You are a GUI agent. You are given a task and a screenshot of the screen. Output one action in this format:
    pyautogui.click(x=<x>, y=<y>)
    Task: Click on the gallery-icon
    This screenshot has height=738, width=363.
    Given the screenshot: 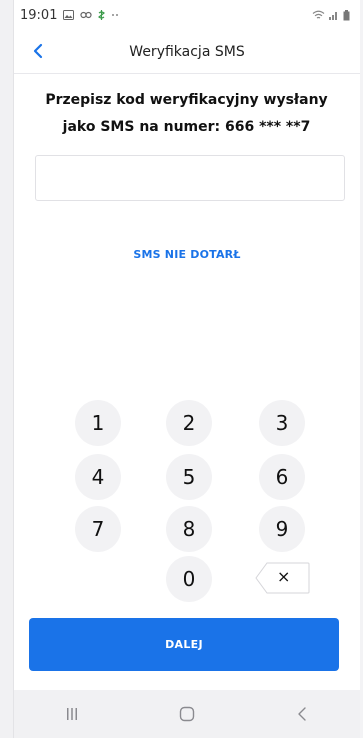 What is the action you would take?
    pyautogui.click(x=69, y=15)
    